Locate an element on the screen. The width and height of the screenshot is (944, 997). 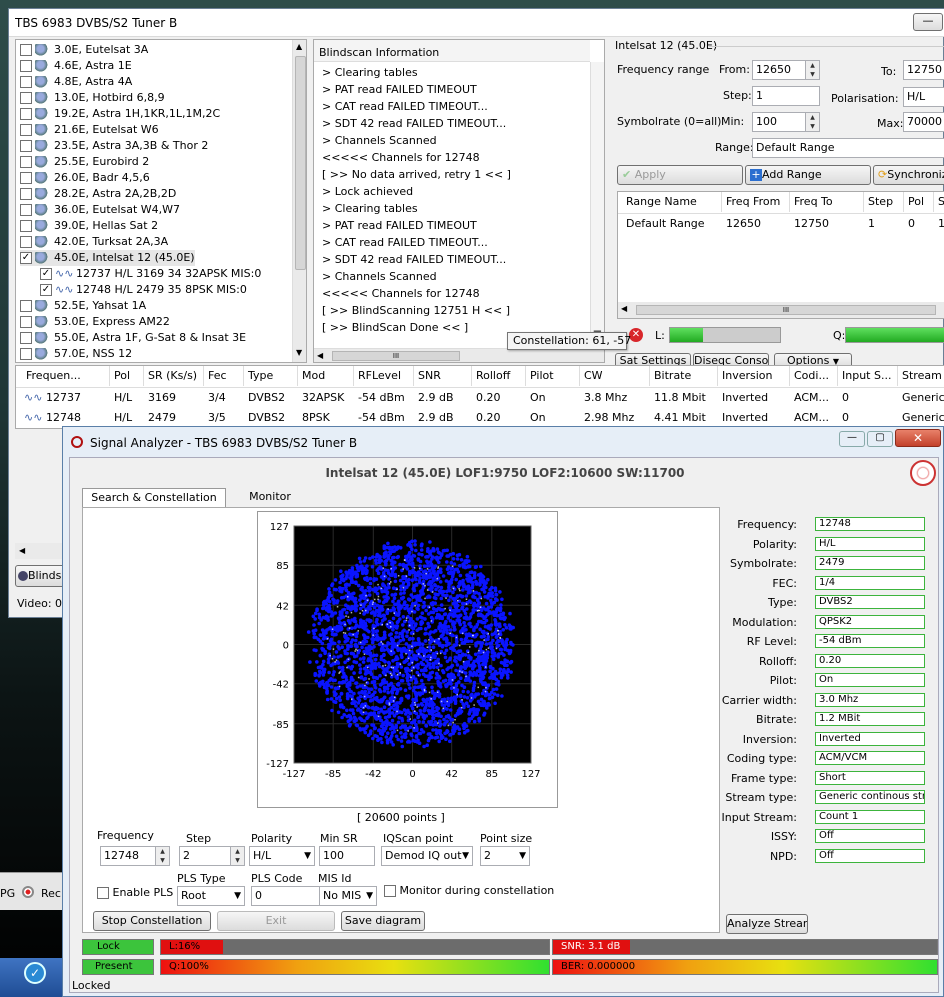
epg-label: PG is located at coordinates (7, 893).